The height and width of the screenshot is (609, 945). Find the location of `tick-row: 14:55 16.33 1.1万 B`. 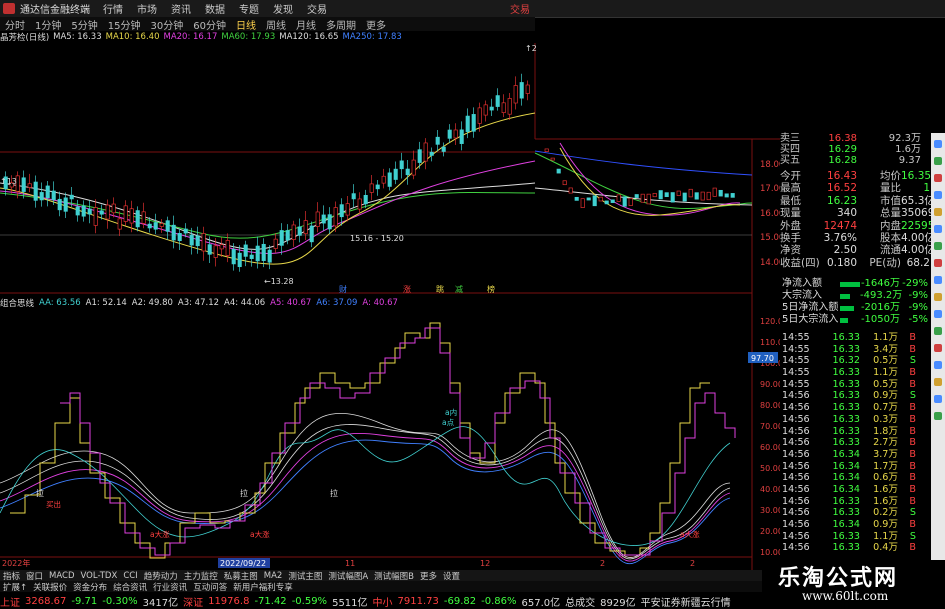

tick-row: 14:55 16.33 1.1万 B is located at coordinates (857, 373).